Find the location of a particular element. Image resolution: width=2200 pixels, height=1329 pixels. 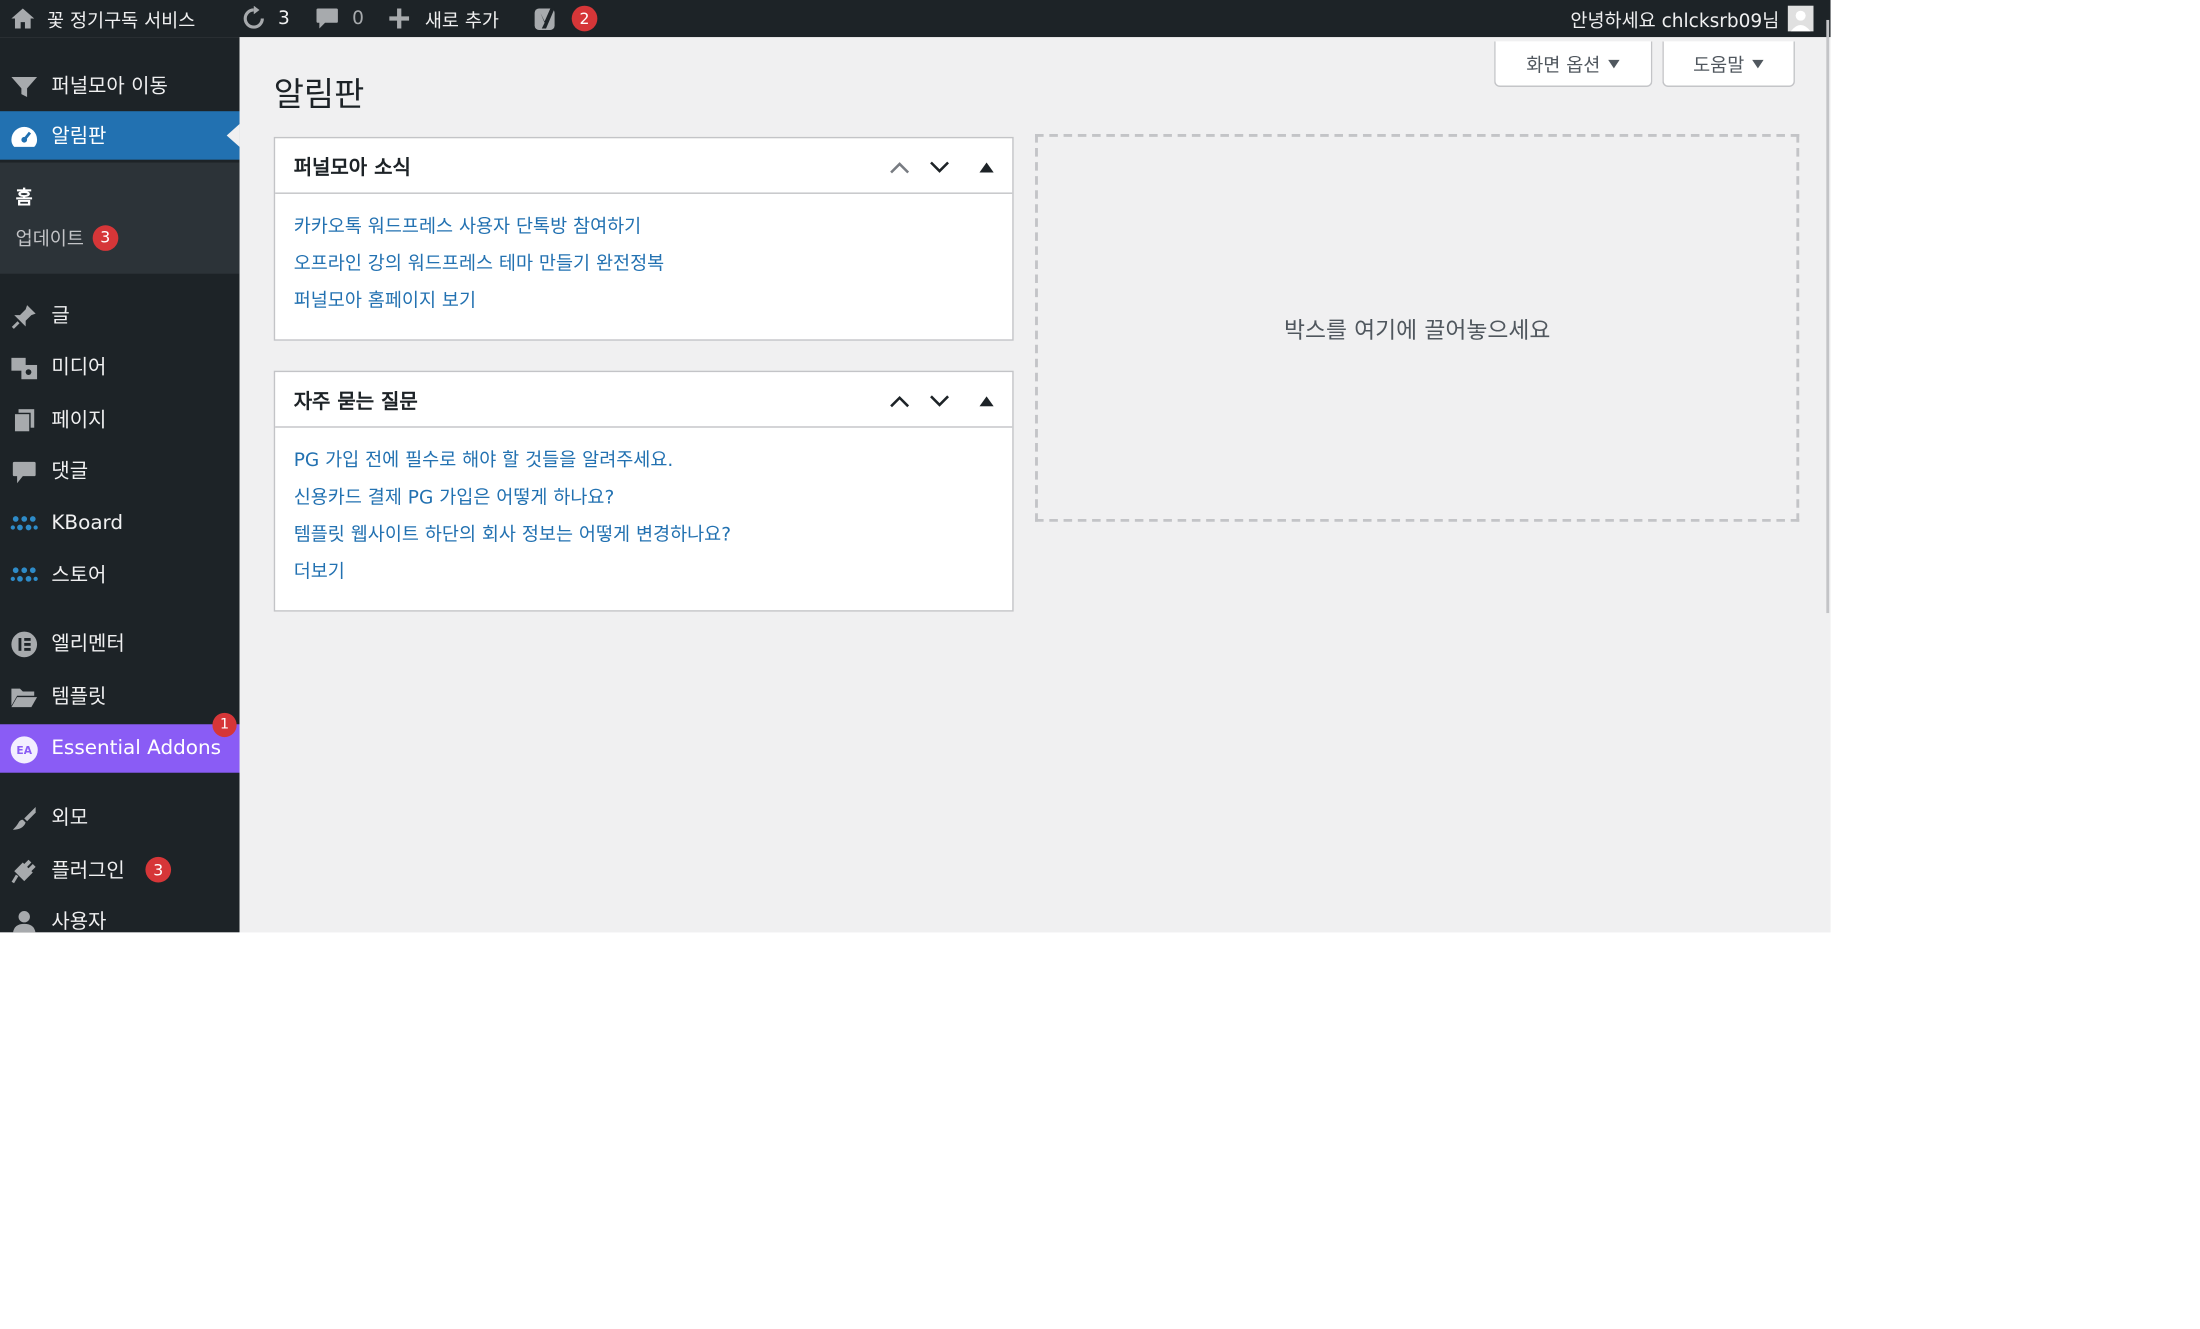

scrollbar is located at coordinates (1828, 316).